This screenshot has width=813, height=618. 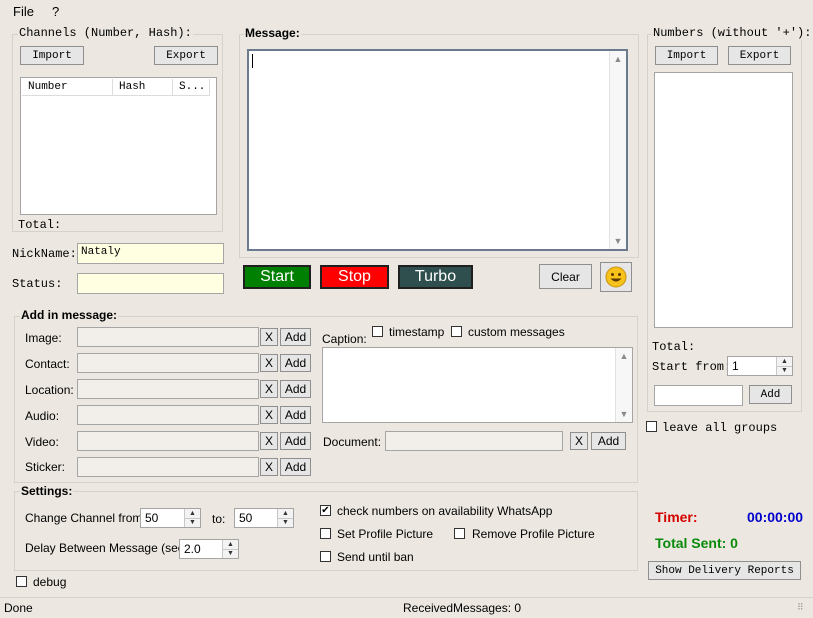 I want to click on number-add-button: Add, so click(x=770, y=394).